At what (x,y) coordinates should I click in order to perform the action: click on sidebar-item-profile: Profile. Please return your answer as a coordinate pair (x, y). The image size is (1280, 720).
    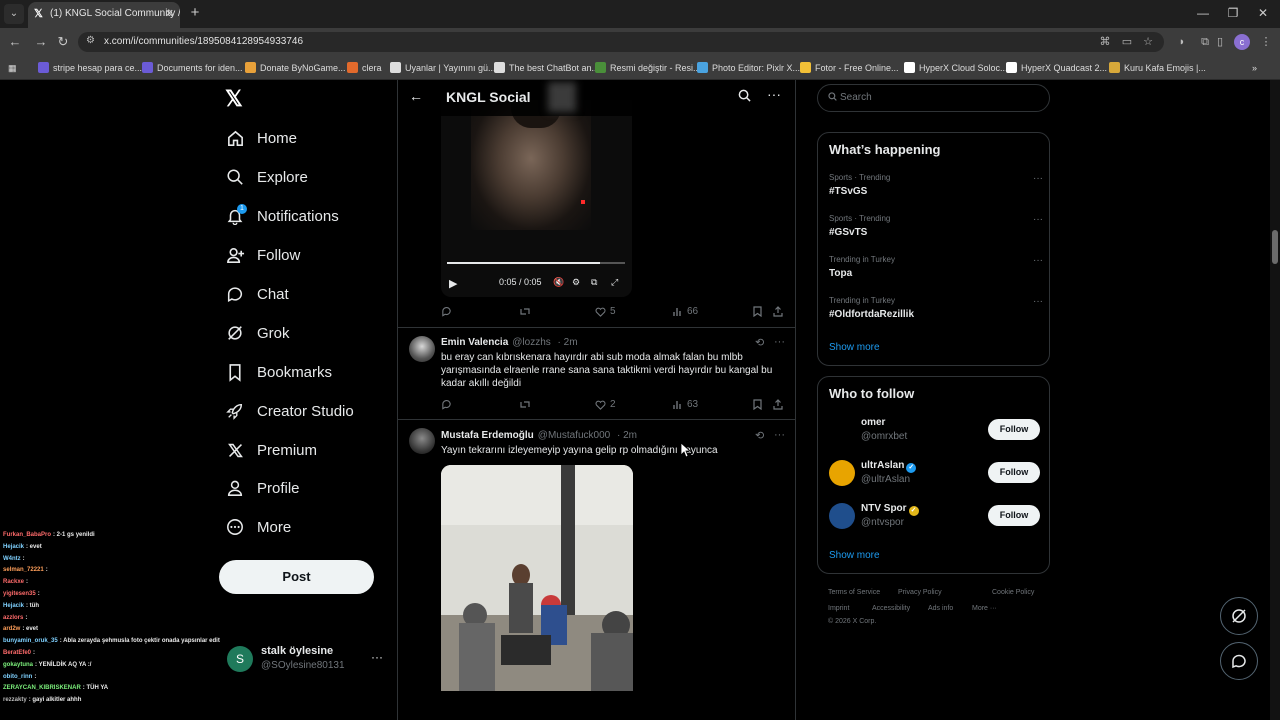
    Looking at the image, I should click on (262, 488).